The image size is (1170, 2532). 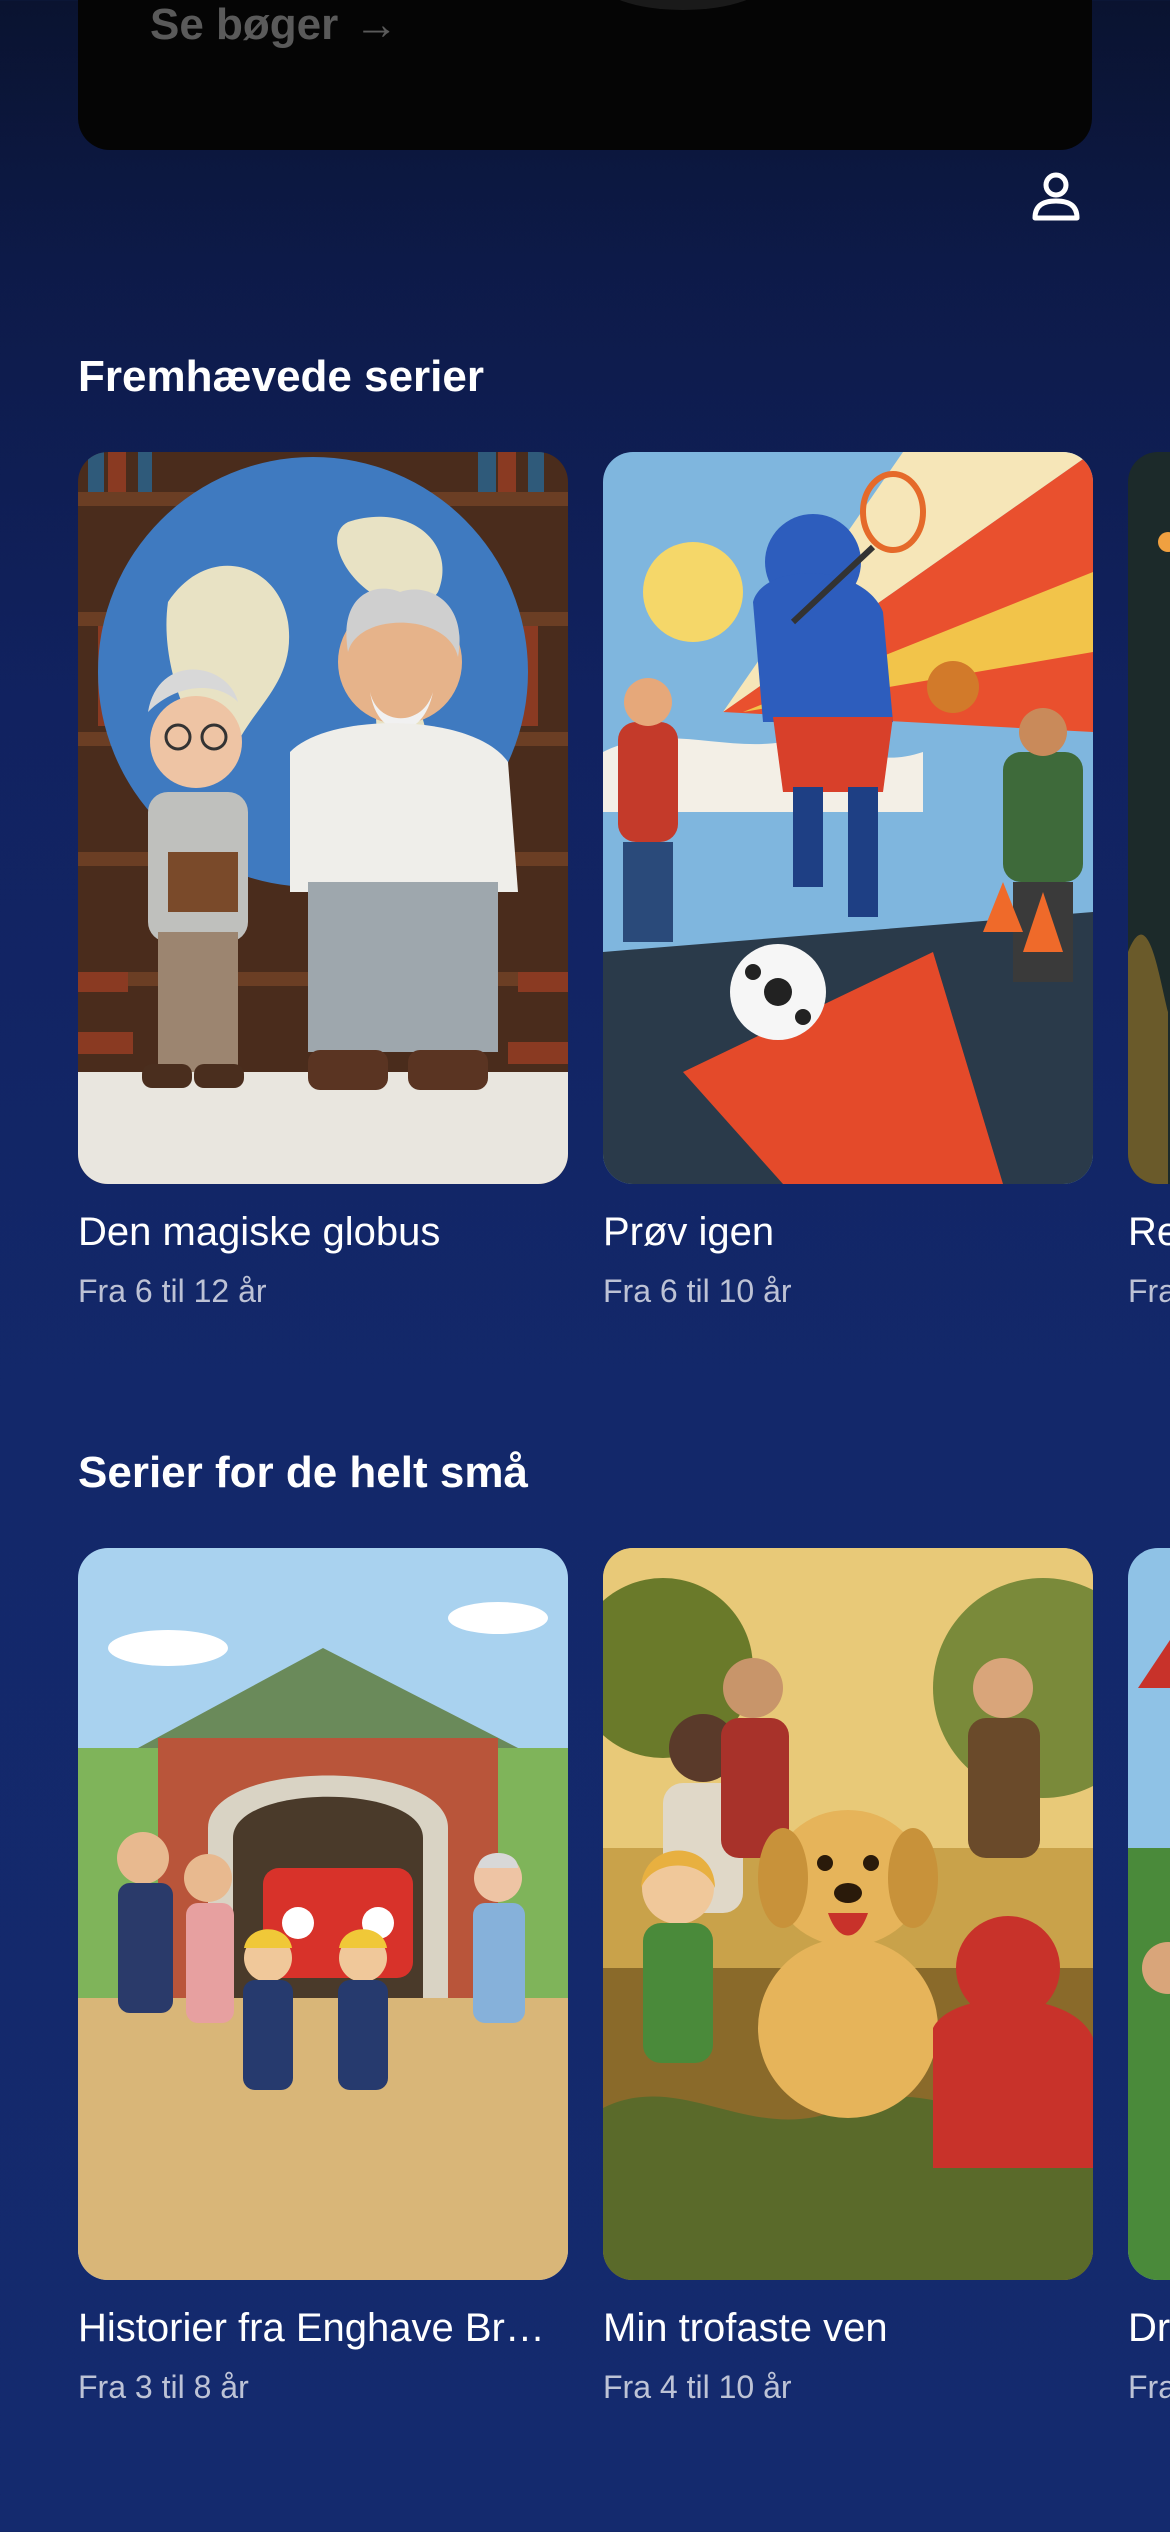 I want to click on series-card-magic-globe: Den magiske globus Fra 6 til 12 år, so click(x=323, y=881).